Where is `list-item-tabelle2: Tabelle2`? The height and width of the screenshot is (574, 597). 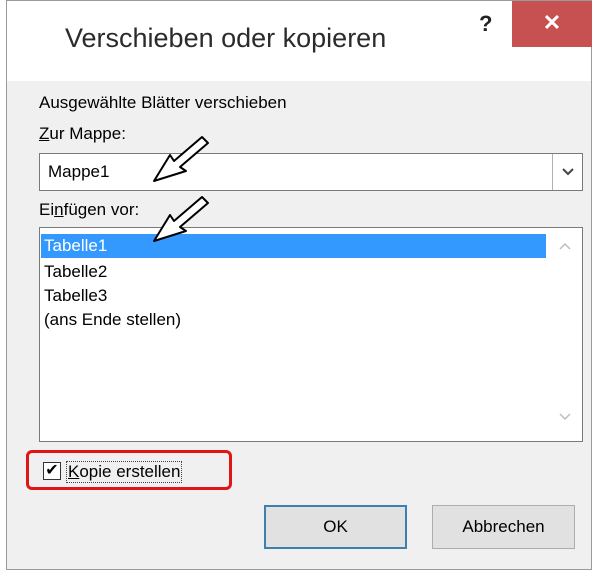
list-item-tabelle2: Tabelle2 is located at coordinates (74, 272).